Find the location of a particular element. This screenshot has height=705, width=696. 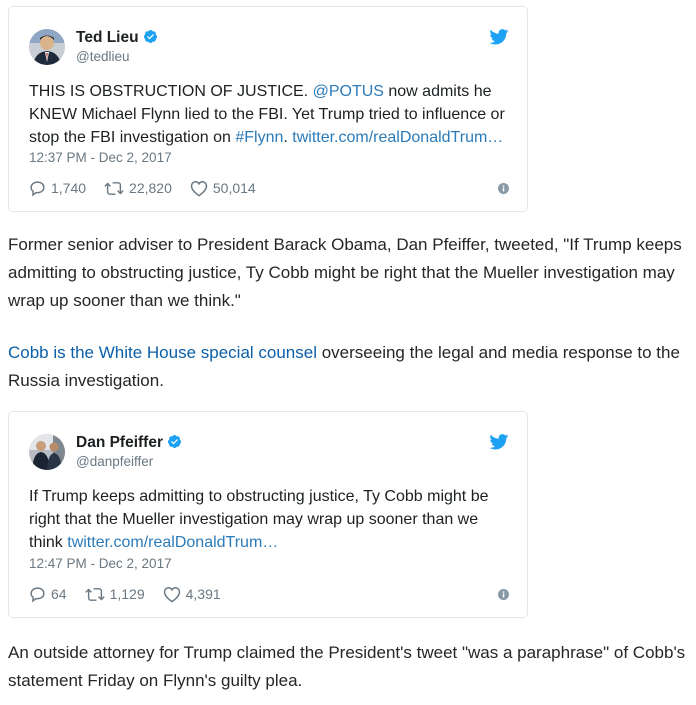

reply-button: 64 is located at coordinates (48, 594).